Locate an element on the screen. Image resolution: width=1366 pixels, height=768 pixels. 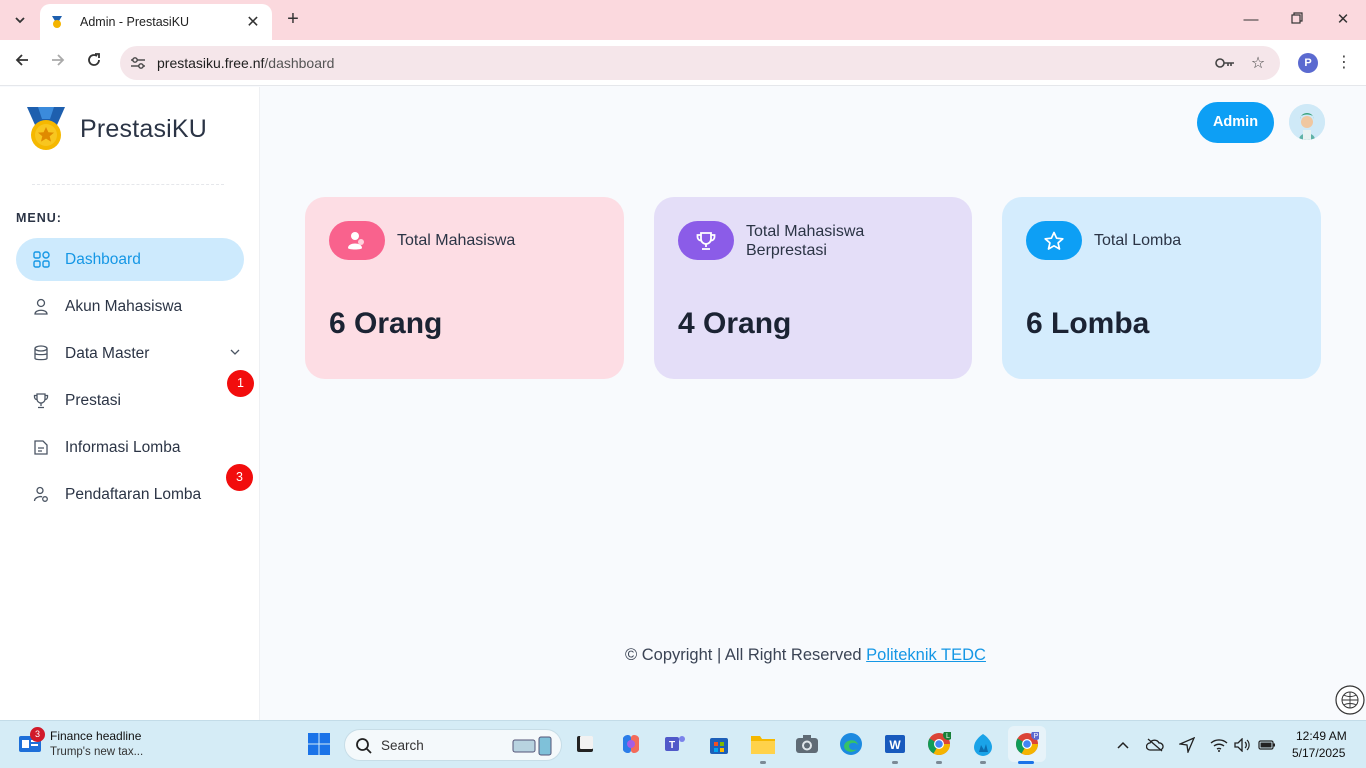
svg-text: W is located at coordinates (895, 745).